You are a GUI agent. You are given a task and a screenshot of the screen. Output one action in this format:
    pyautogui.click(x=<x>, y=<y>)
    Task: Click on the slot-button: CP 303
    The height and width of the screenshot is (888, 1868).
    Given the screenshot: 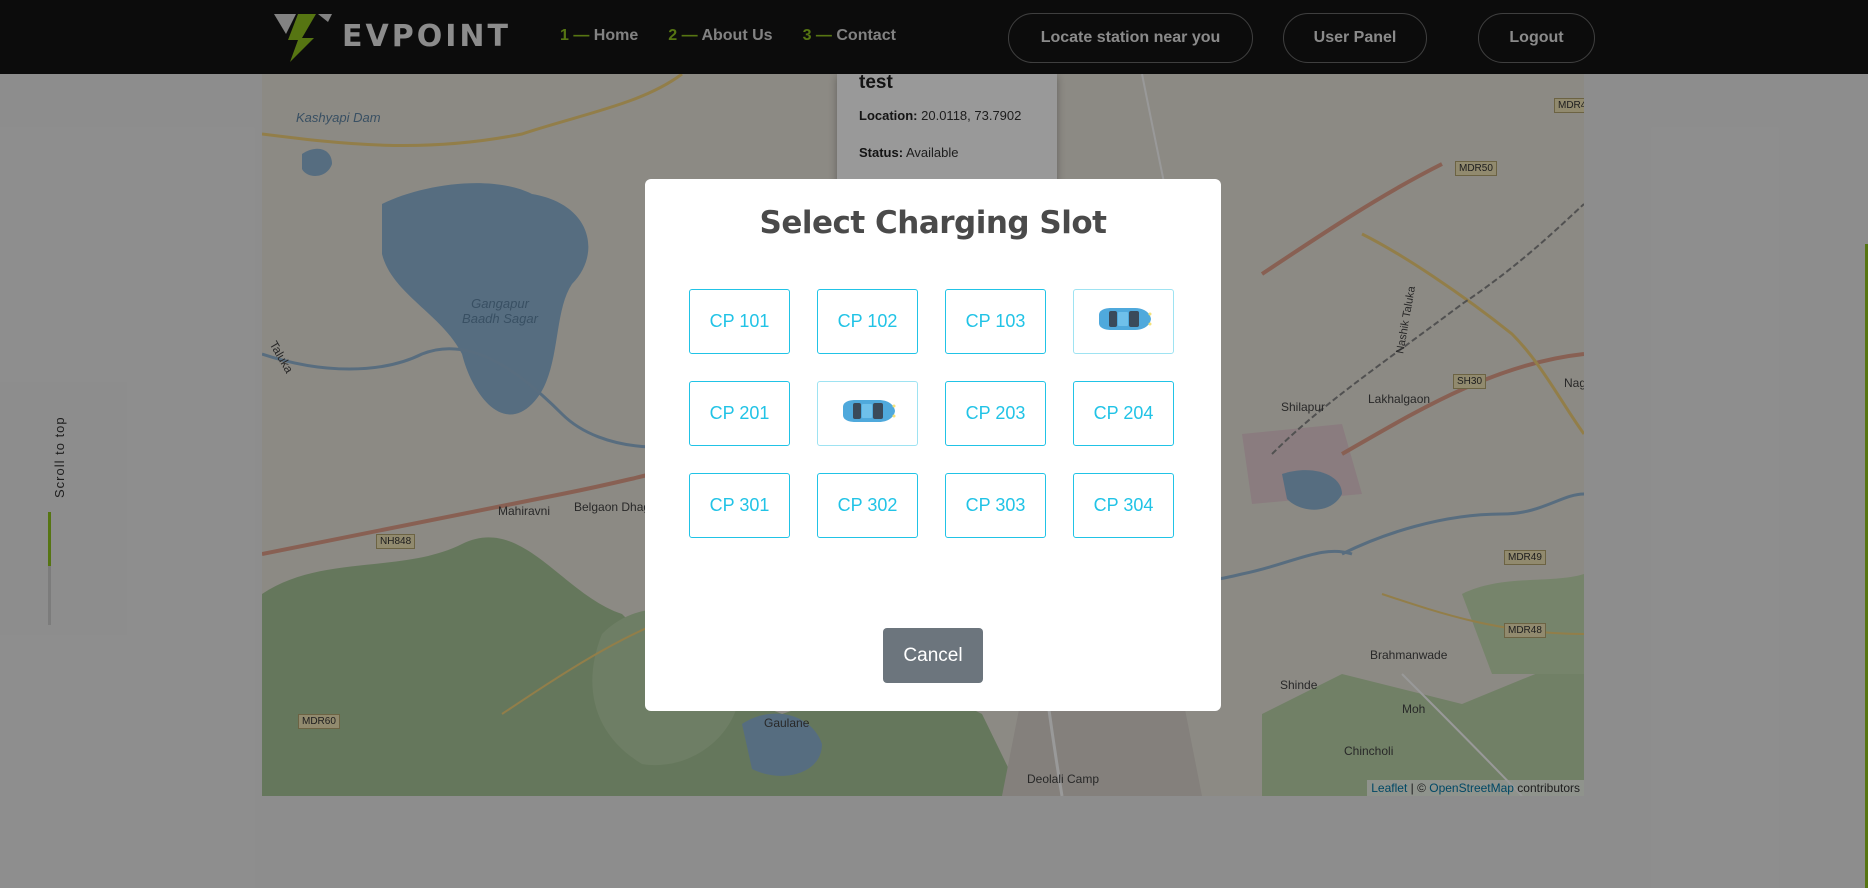 What is the action you would take?
    pyautogui.click(x=995, y=505)
    